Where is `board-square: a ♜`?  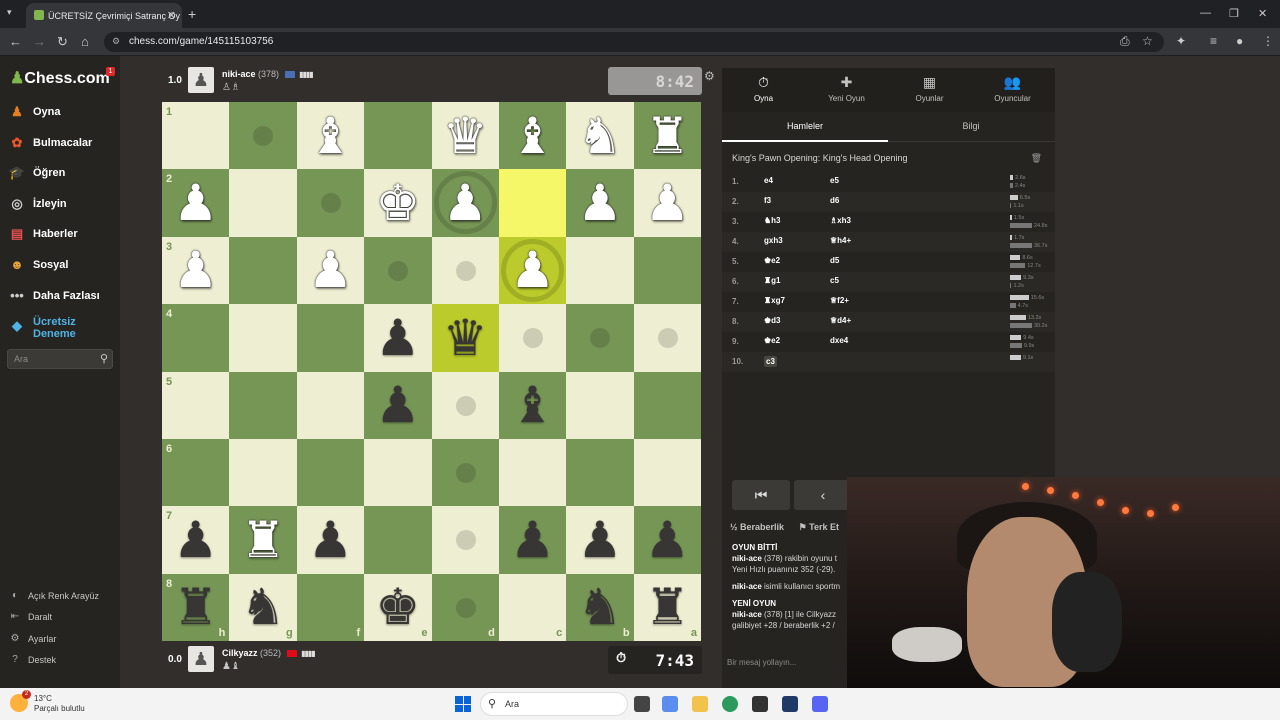 board-square: a ♜ is located at coordinates (667, 607).